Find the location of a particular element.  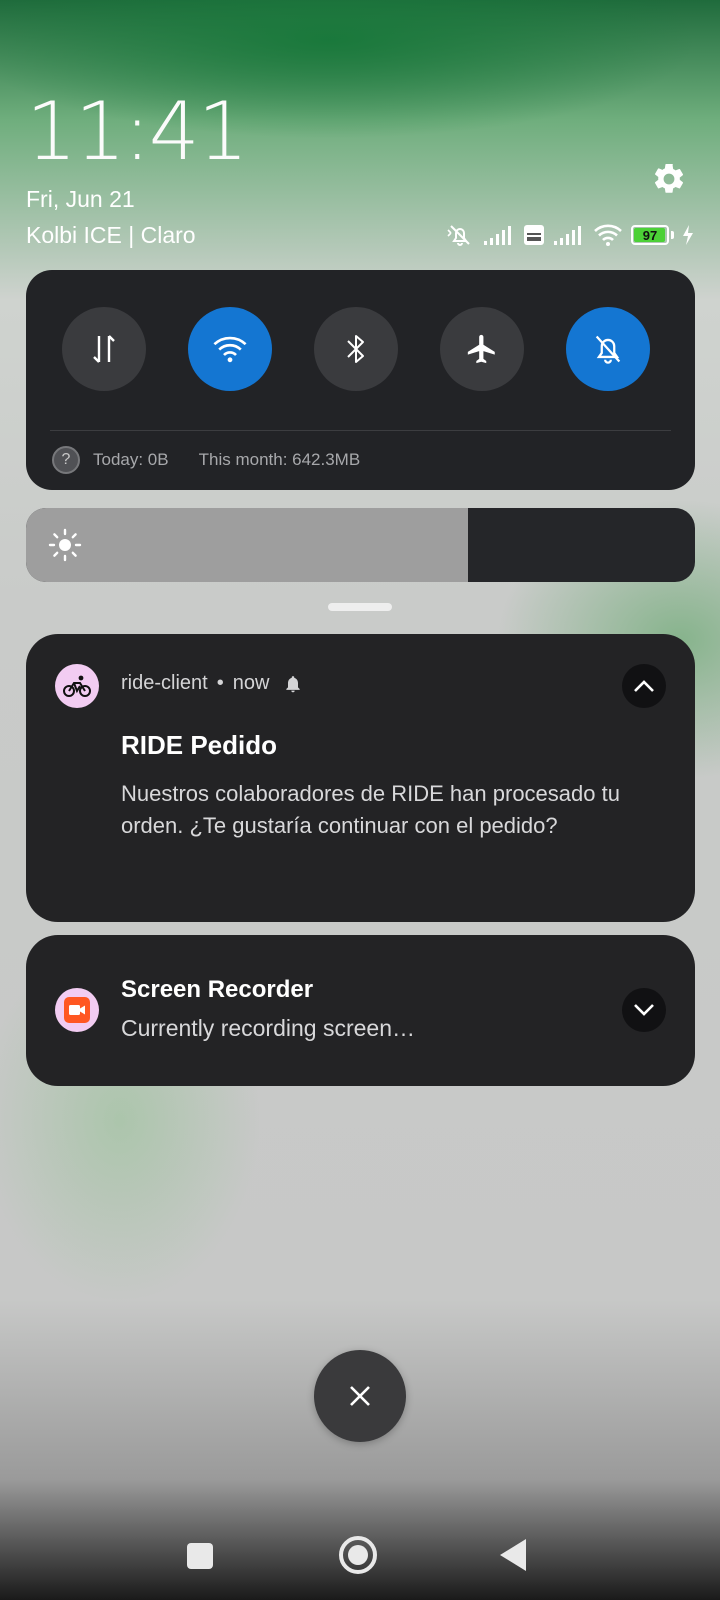

clear-all-button is located at coordinates (360, 1396).